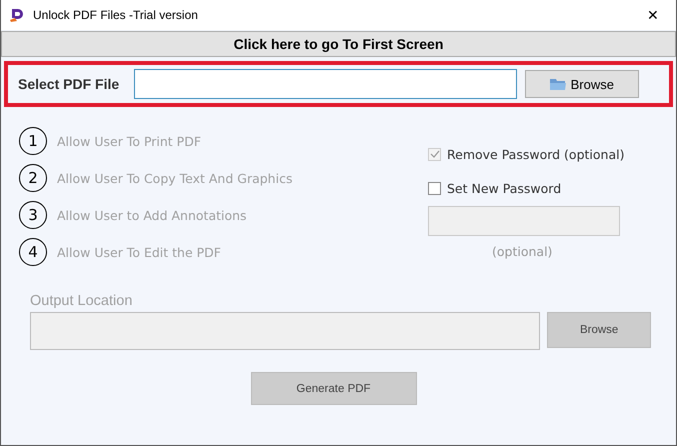 Image resolution: width=677 pixels, height=446 pixels. What do you see at coordinates (33, 141) in the screenshot?
I see `step-number: 1` at bounding box center [33, 141].